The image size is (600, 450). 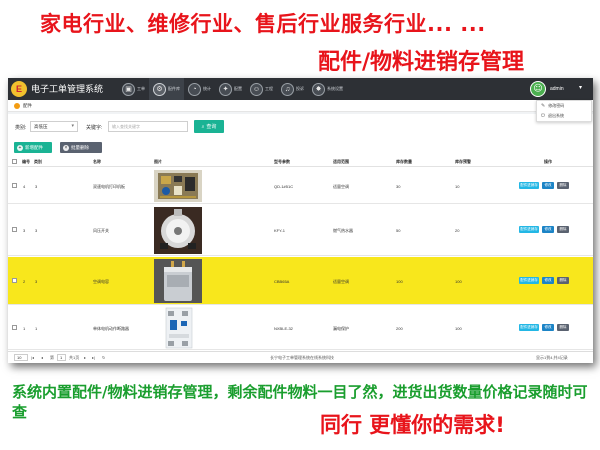 What do you see at coordinates (556, 105) in the screenshot?
I see `menu-item-label: 修改密码` at bounding box center [556, 105].